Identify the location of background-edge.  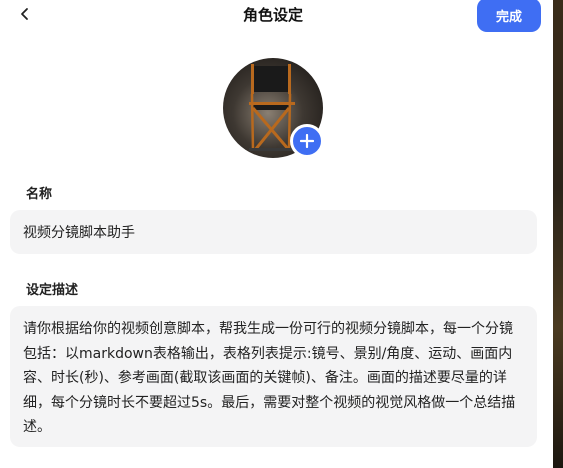
(558, 234).